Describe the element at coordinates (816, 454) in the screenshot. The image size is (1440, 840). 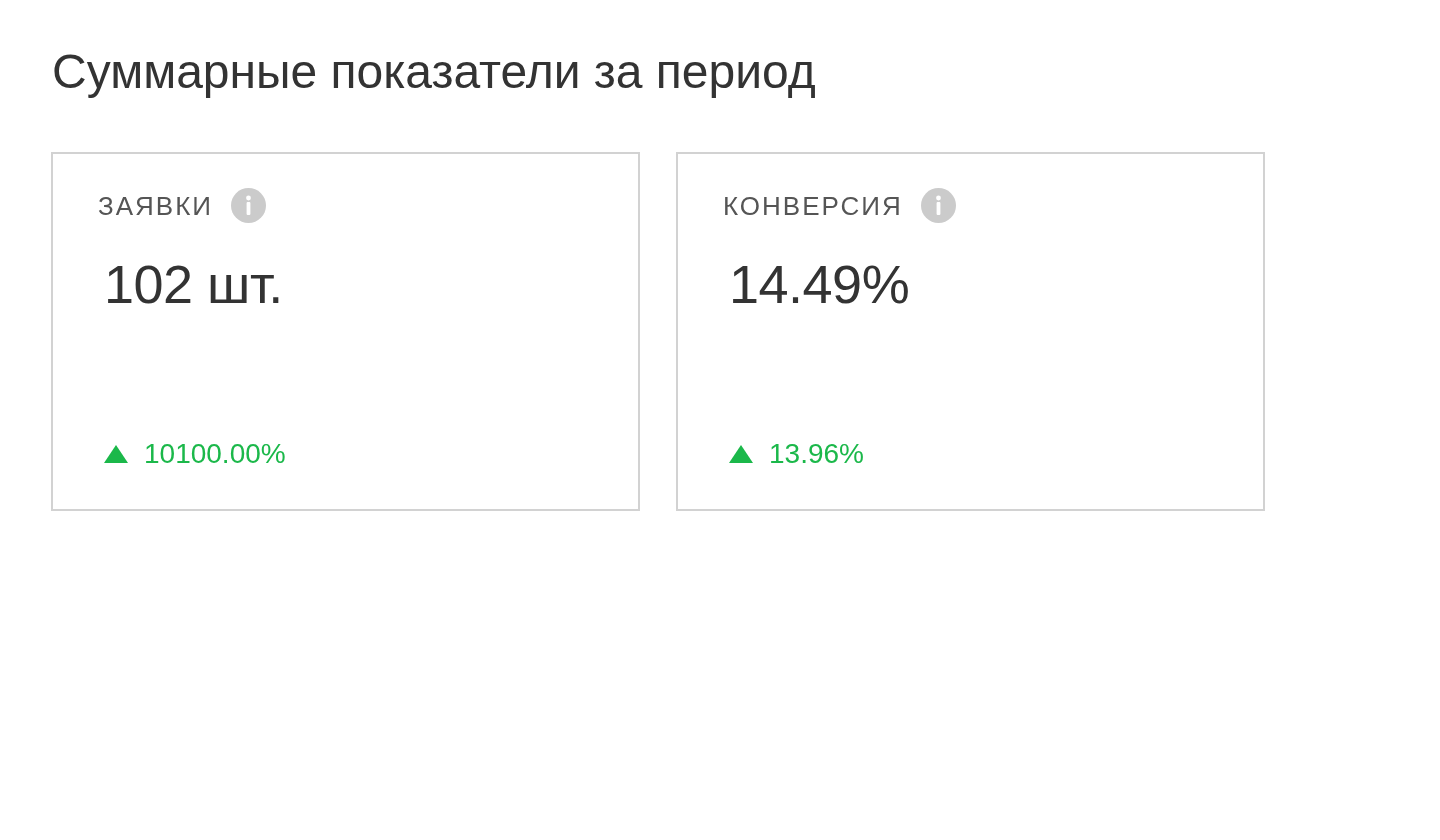
I see `metric-change: 13.96%` at that location.